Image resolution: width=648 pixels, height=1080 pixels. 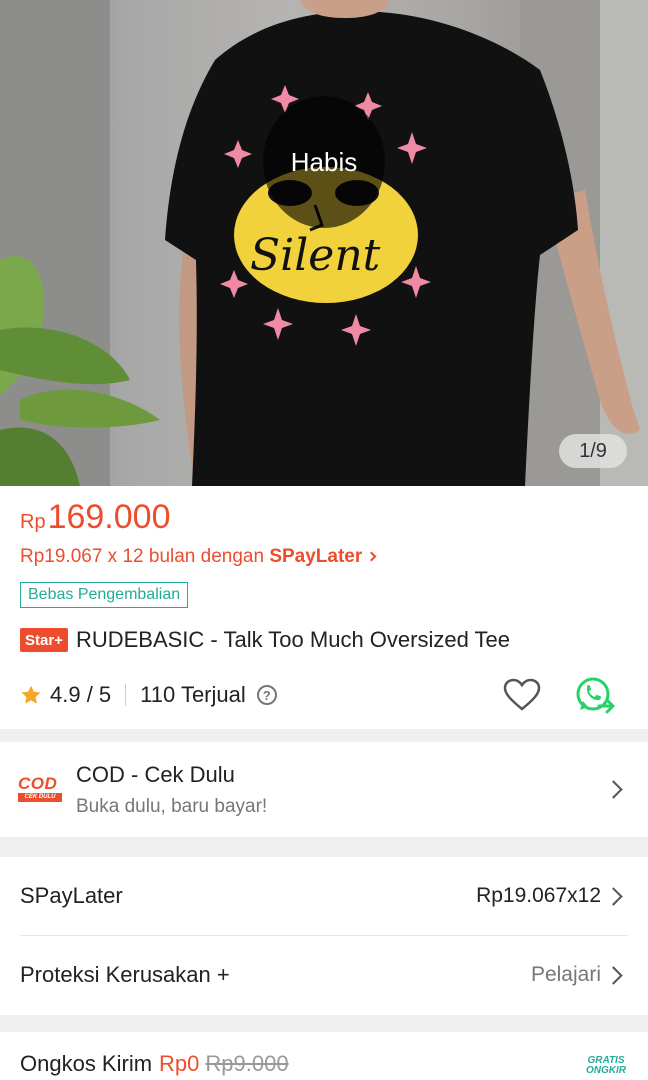 What do you see at coordinates (179, 1063) in the screenshot?
I see `shipping-free-price: Rp0` at bounding box center [179, 1063].